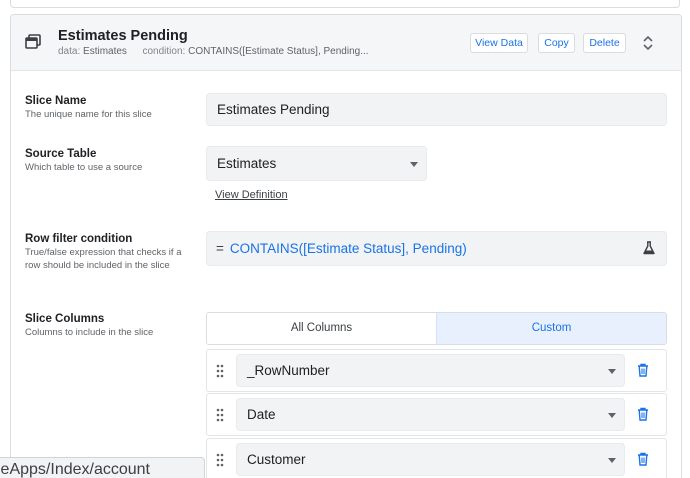 The image size is (690, 478). I want to click on expression-text: CONTAINS([Estimate Status], Pending), so click(348, 248).